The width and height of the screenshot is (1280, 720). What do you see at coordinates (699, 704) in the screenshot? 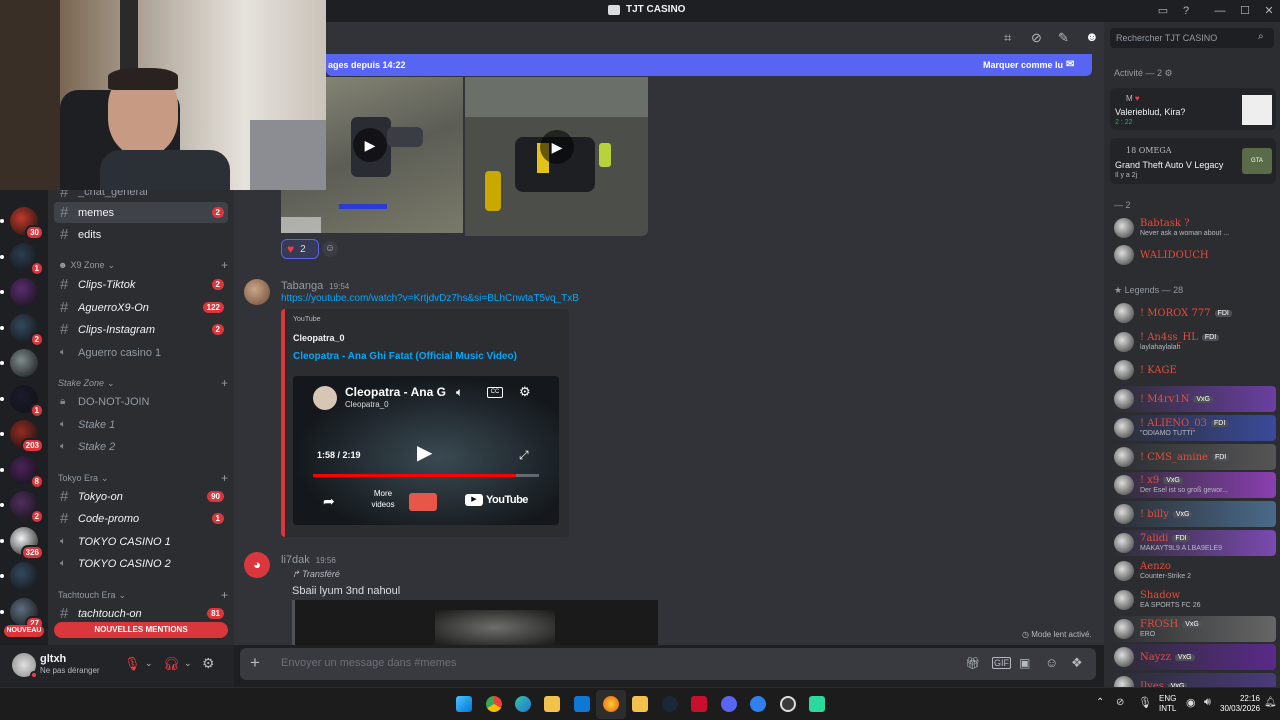
I see `adobe-icon` at bounding box center [699, 704].